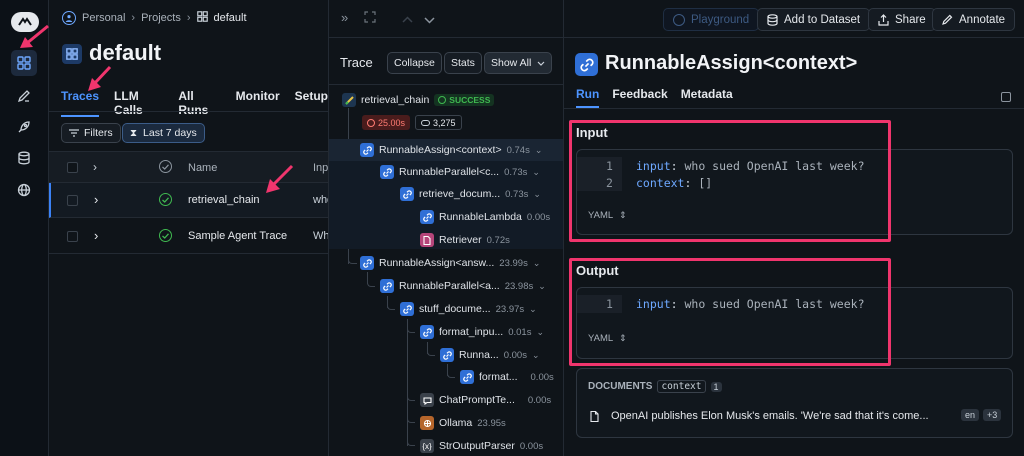 This screenshot has width=1024, height=456. What do you see at coordinates (429, 20) in the screenshot?
I see `next-run-icon` at bounding box center [429, 20].